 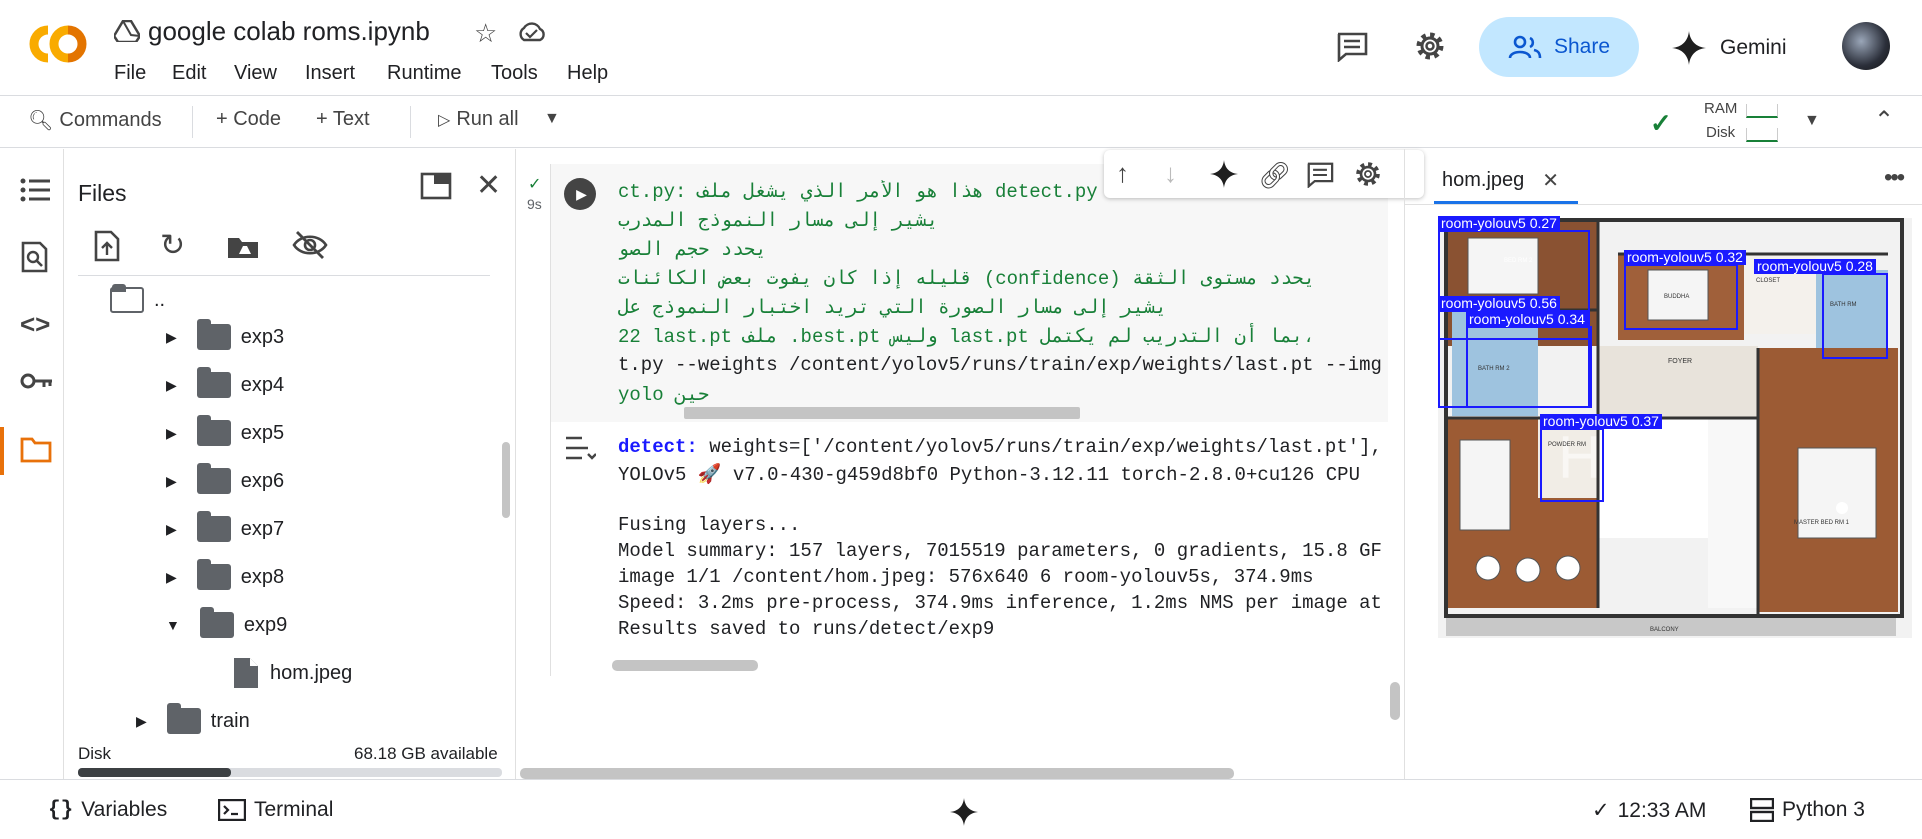 I want to click on refresh-icon: ↻, so click(x=172, y=245).